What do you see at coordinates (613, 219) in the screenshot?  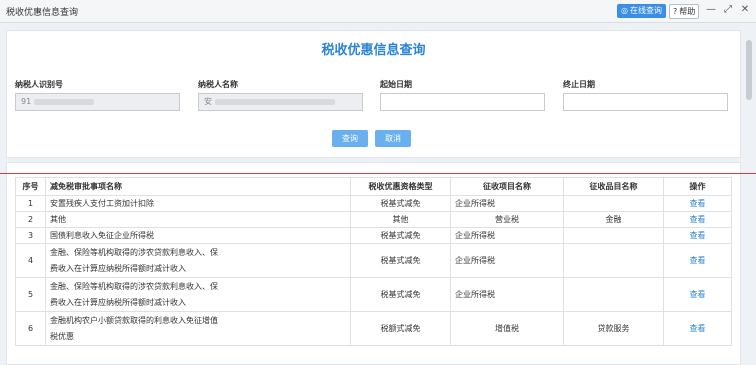 I see `cell-item: 金融` at bounding box center [613, 219].